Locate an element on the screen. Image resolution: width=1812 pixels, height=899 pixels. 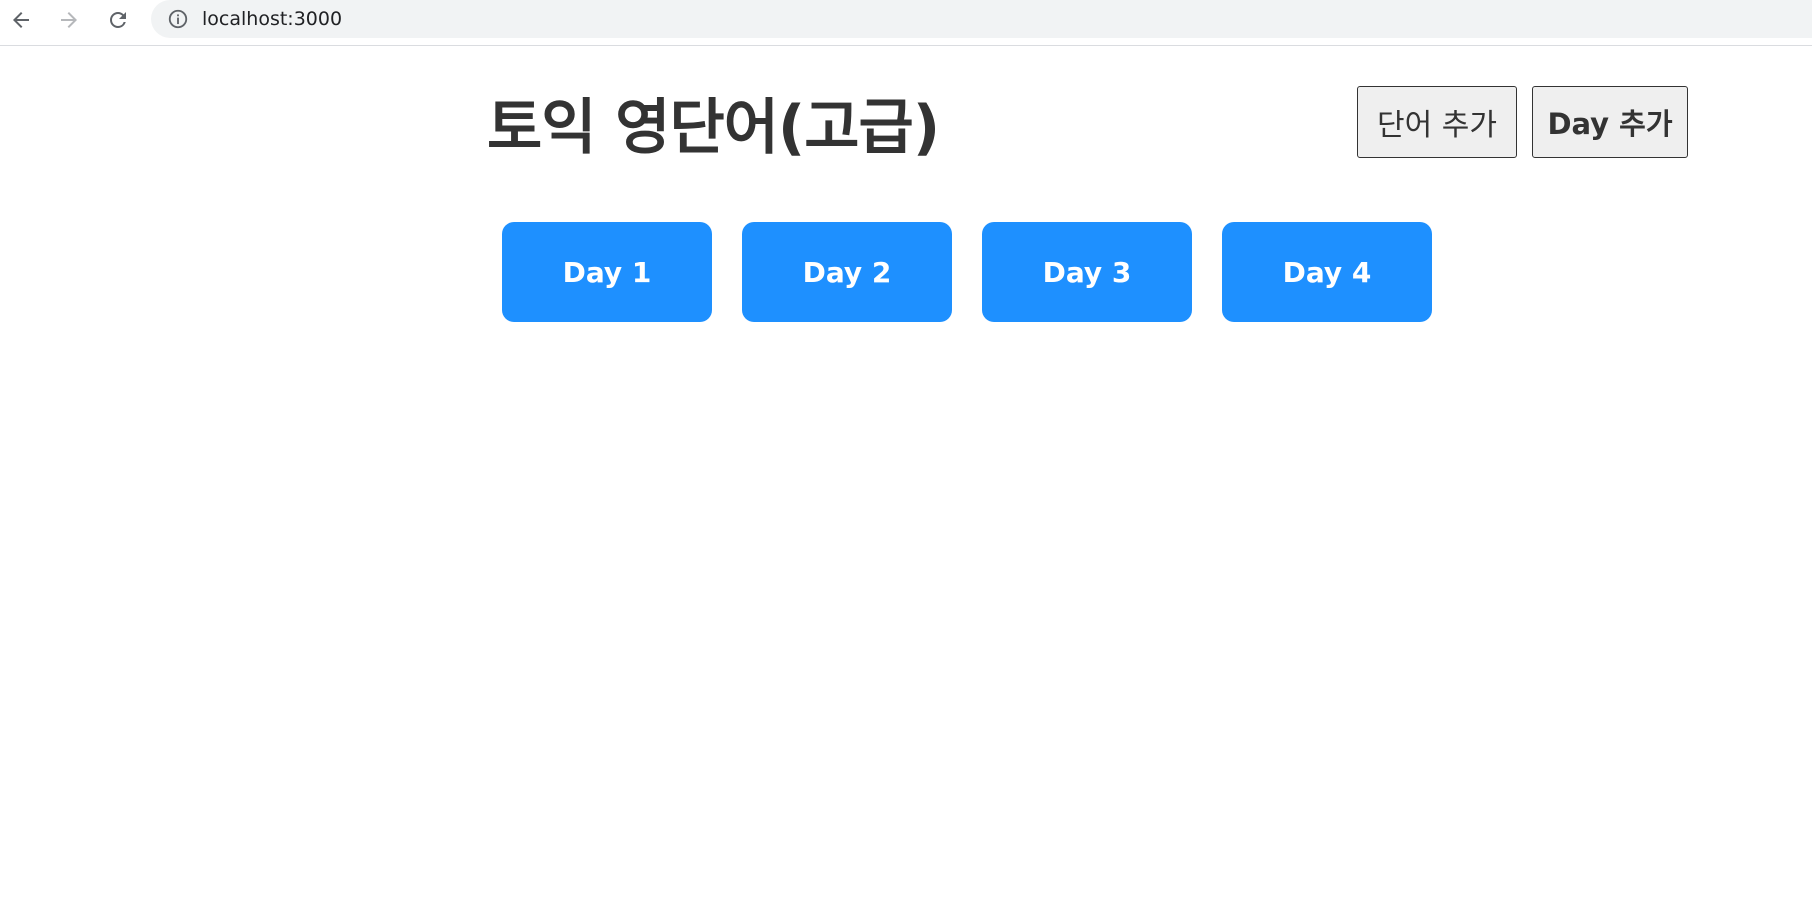
day-card: Day 4 is located at coordinates (1327, 272).